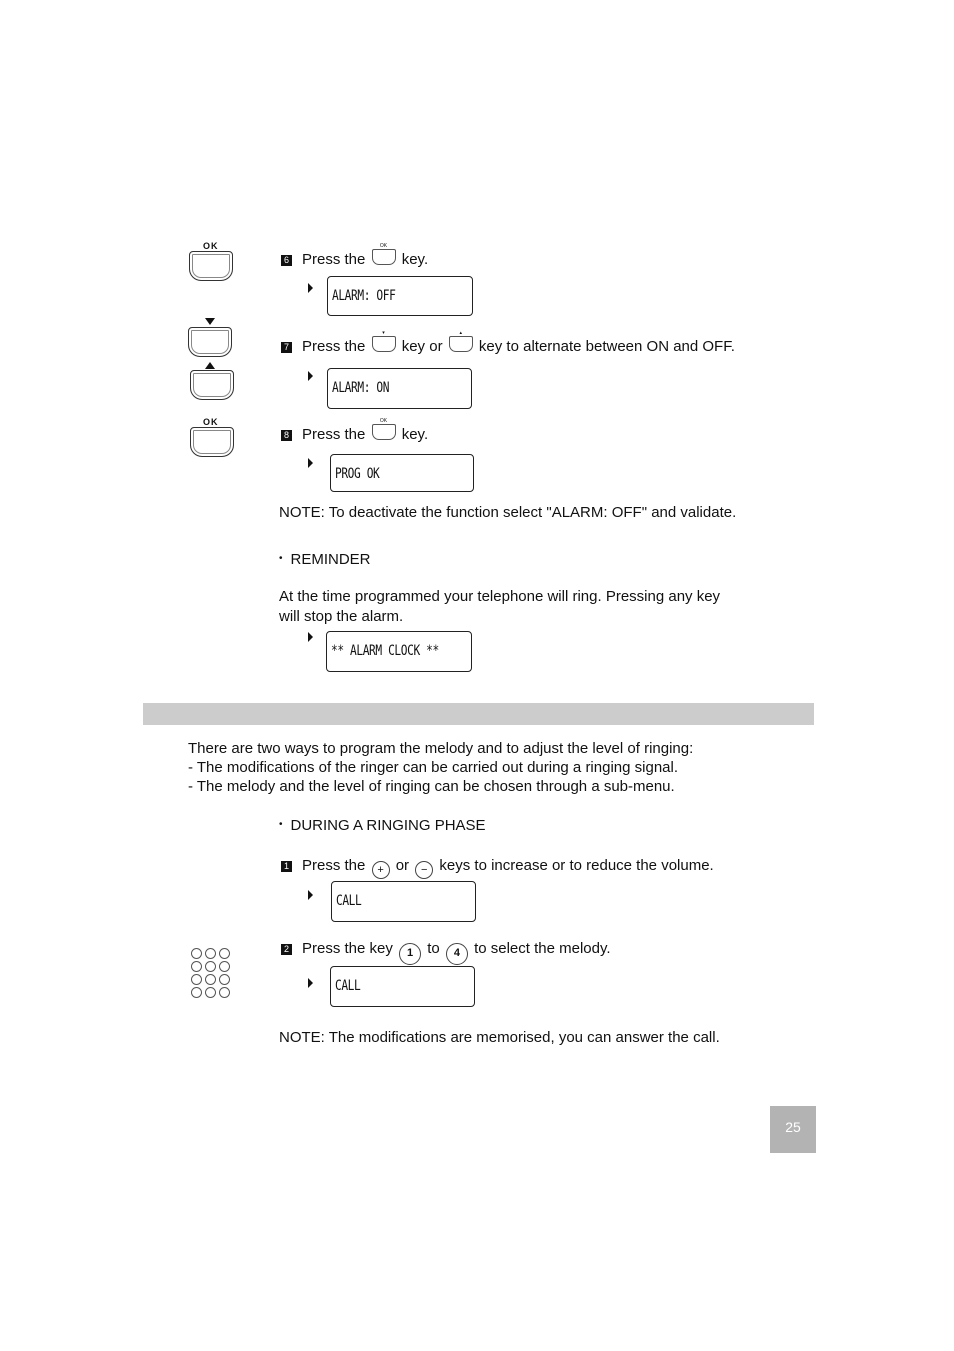  What do you see at coordinates (210, 365) in the screenshot?
I see `up-arrow-icon` at bounding box center [210, 365].